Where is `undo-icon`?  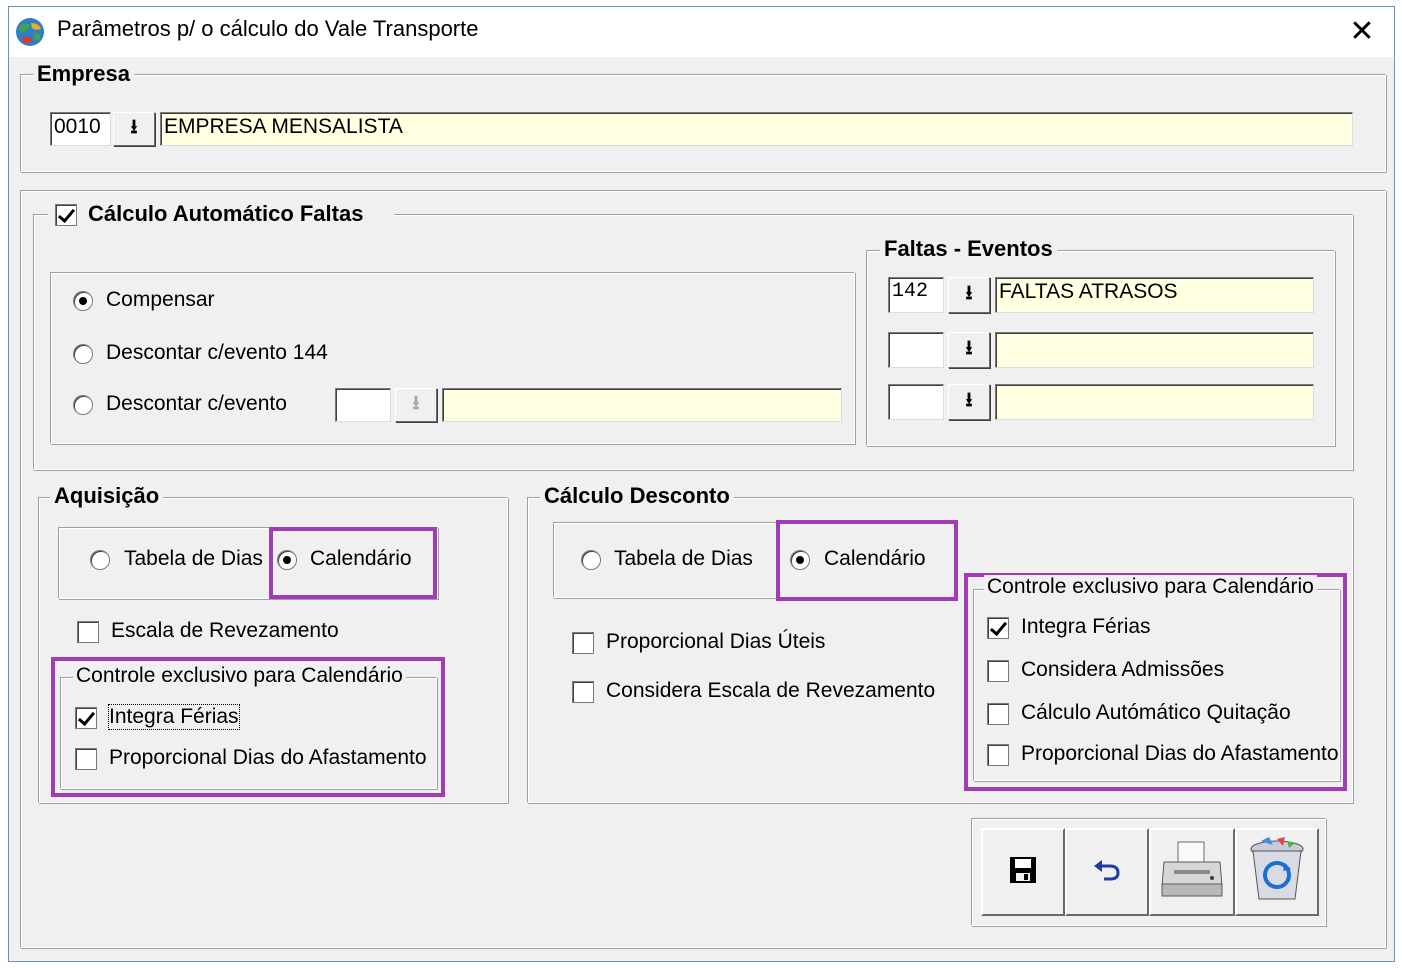 undo-icon is located at coordinates (1107, 872).